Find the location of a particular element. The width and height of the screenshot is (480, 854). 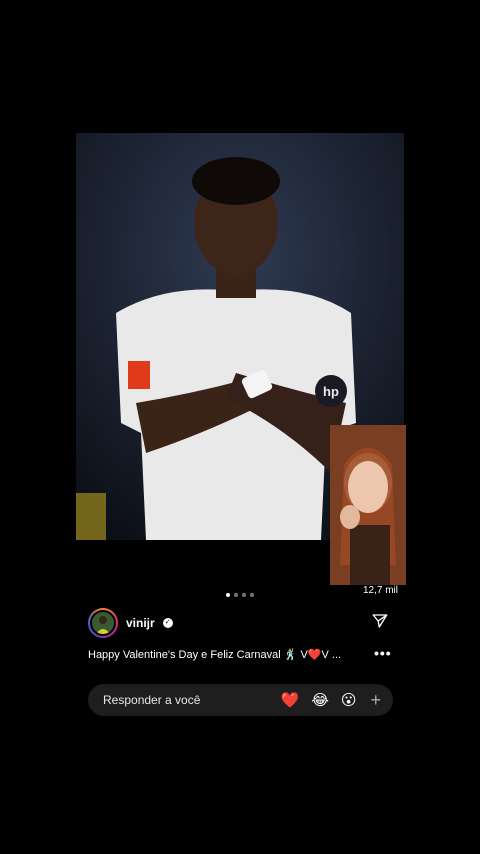

laughing-emoji-button: 😂 is located at coordinates (320, 700).